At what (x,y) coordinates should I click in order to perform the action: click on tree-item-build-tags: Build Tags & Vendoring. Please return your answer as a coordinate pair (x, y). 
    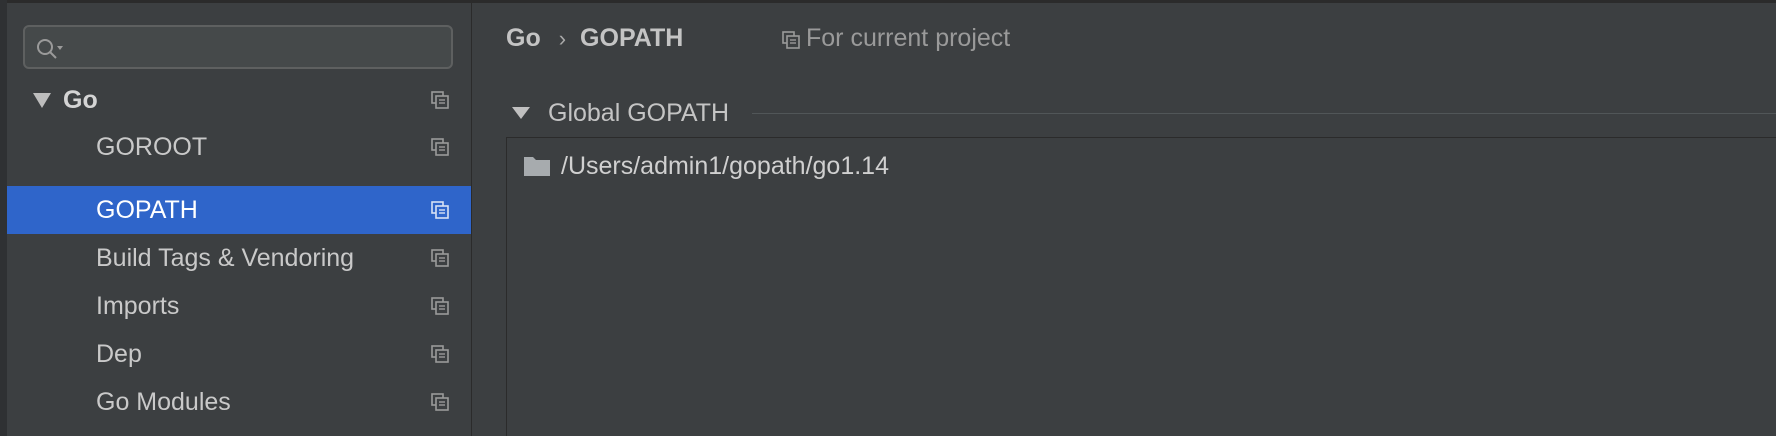
    Looking at the image, I should click on (239, 258).